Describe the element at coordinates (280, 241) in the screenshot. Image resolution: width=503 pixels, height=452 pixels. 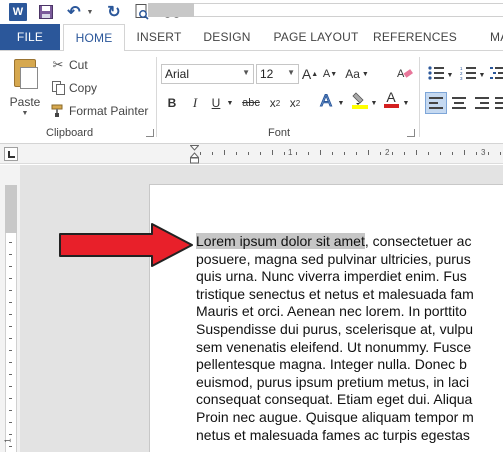
I see `selected-text: Lorem ipsum dolor sit amet` at that location.